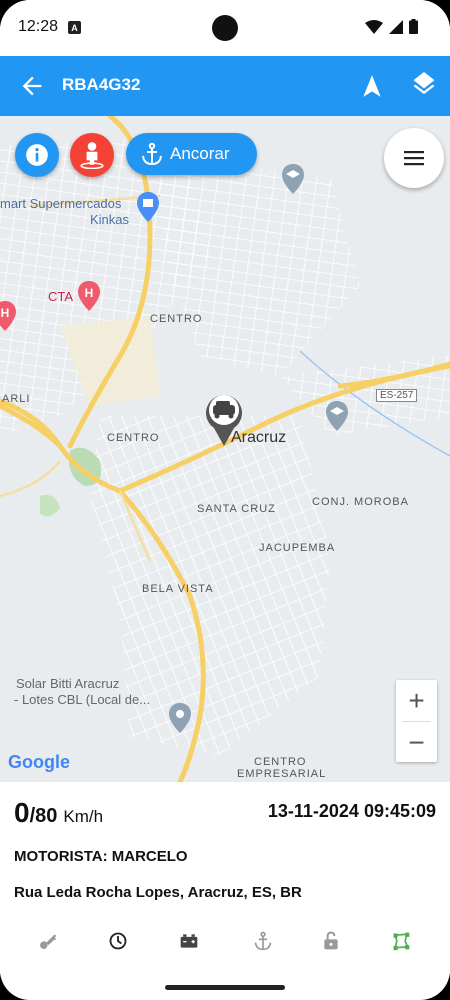 The height and width of the screenshot is (1000, 450). Describe the element at coordinates (178, 589) in the screenshot. I see `map-label-bela-vista: BELA VISTA` at that location.